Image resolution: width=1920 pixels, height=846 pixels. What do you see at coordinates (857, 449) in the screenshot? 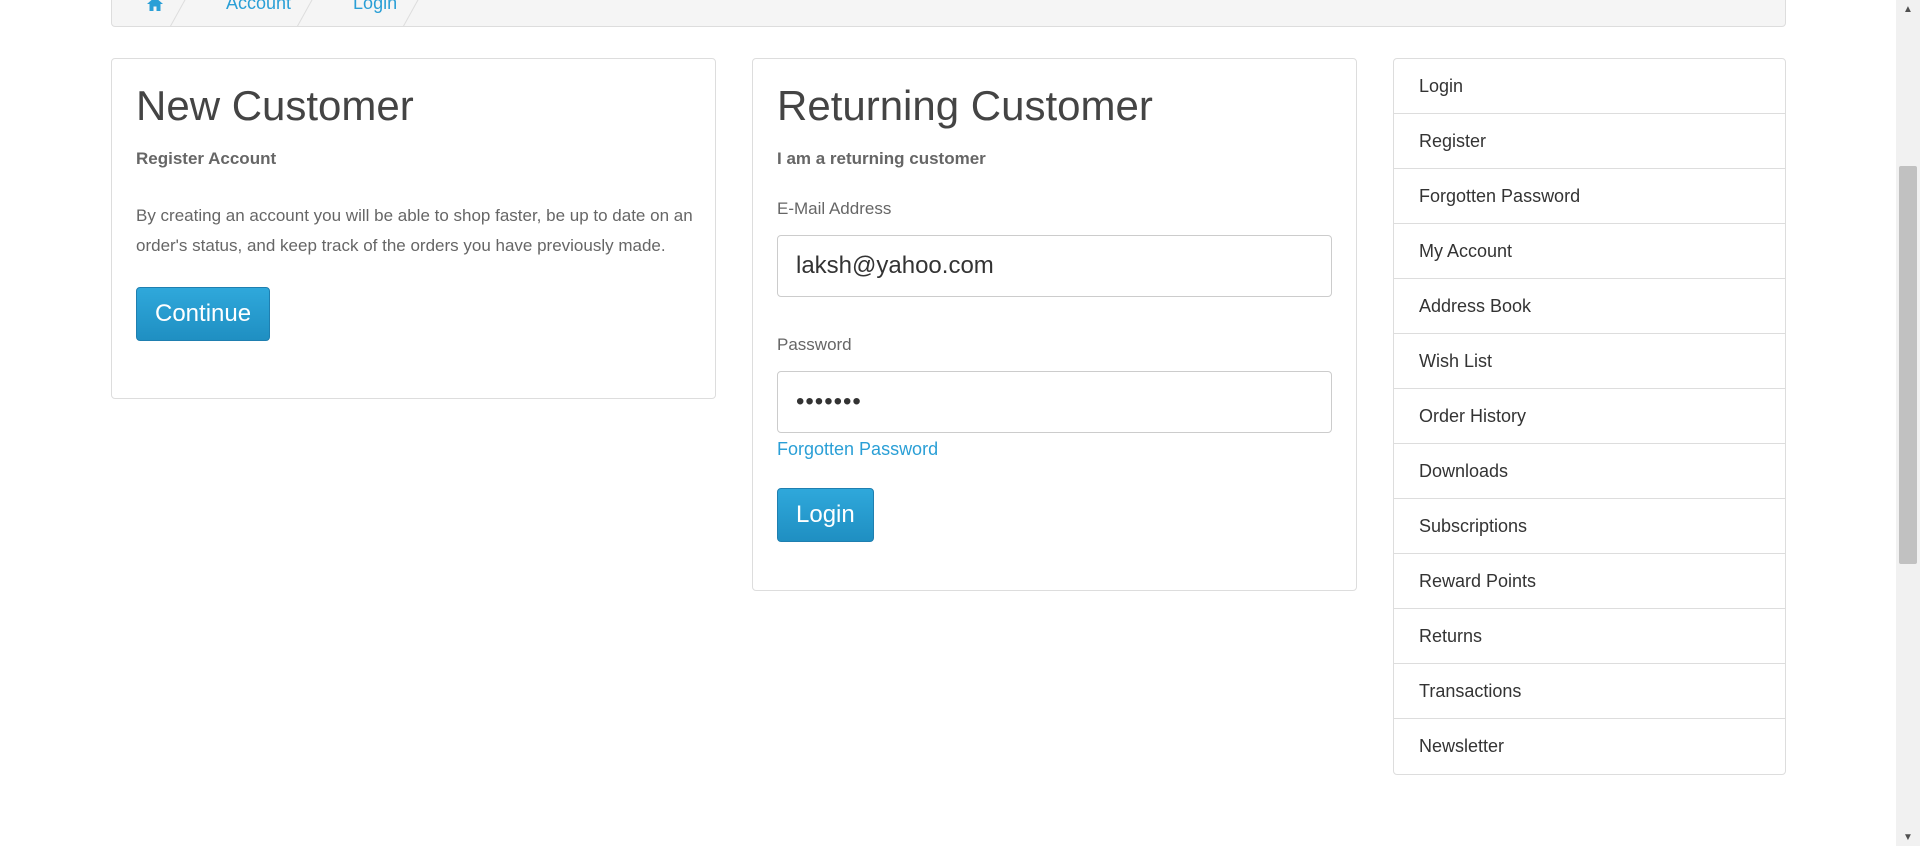
I see `forgotten-password-link: Forgotten Password` at bounding box center [857, 449].